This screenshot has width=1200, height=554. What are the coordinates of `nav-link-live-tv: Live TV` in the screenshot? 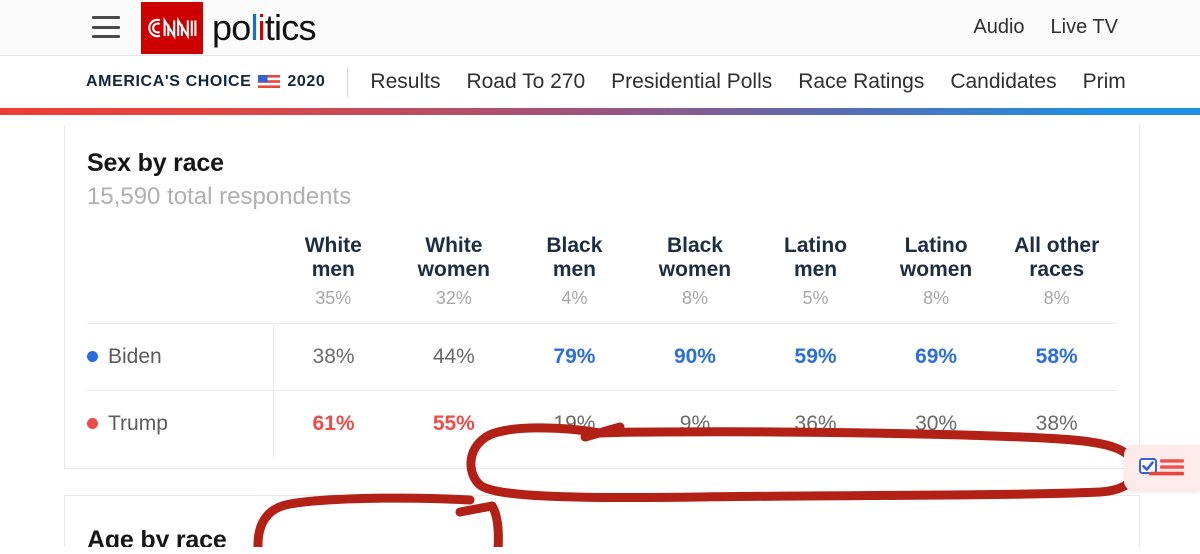 It's located at (1084, 27).